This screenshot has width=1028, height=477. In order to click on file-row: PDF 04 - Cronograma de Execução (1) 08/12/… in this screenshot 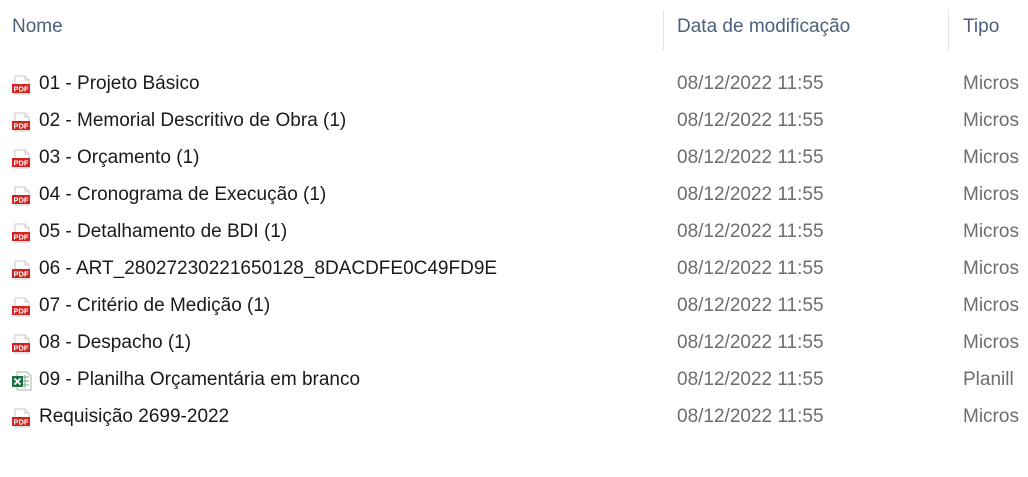, I will do `click(514, 195)`.